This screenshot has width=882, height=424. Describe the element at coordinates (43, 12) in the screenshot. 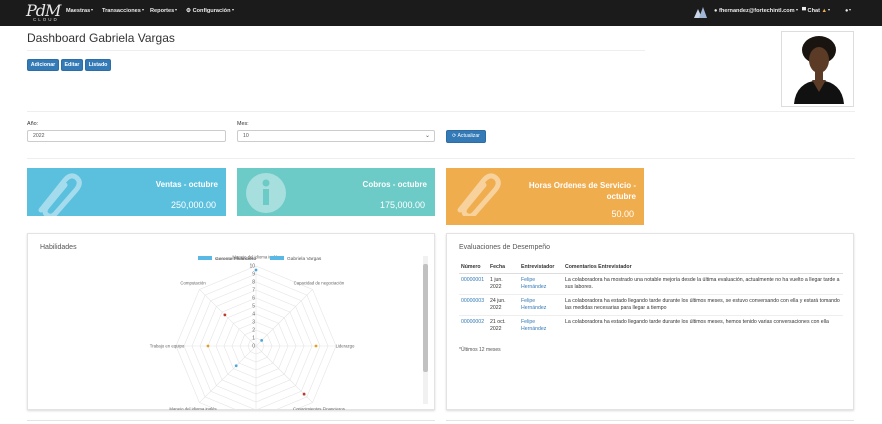

I see `app-logo: PdM CLOUD` at that location.